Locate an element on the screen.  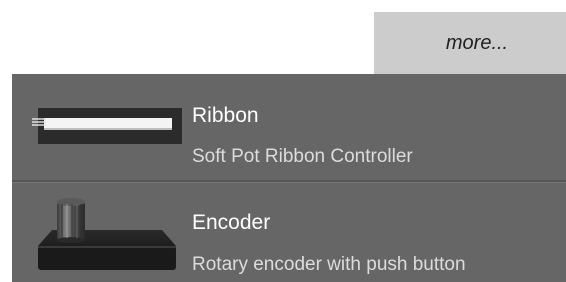
item-title: Encoder is located at coordinates (231, 222).